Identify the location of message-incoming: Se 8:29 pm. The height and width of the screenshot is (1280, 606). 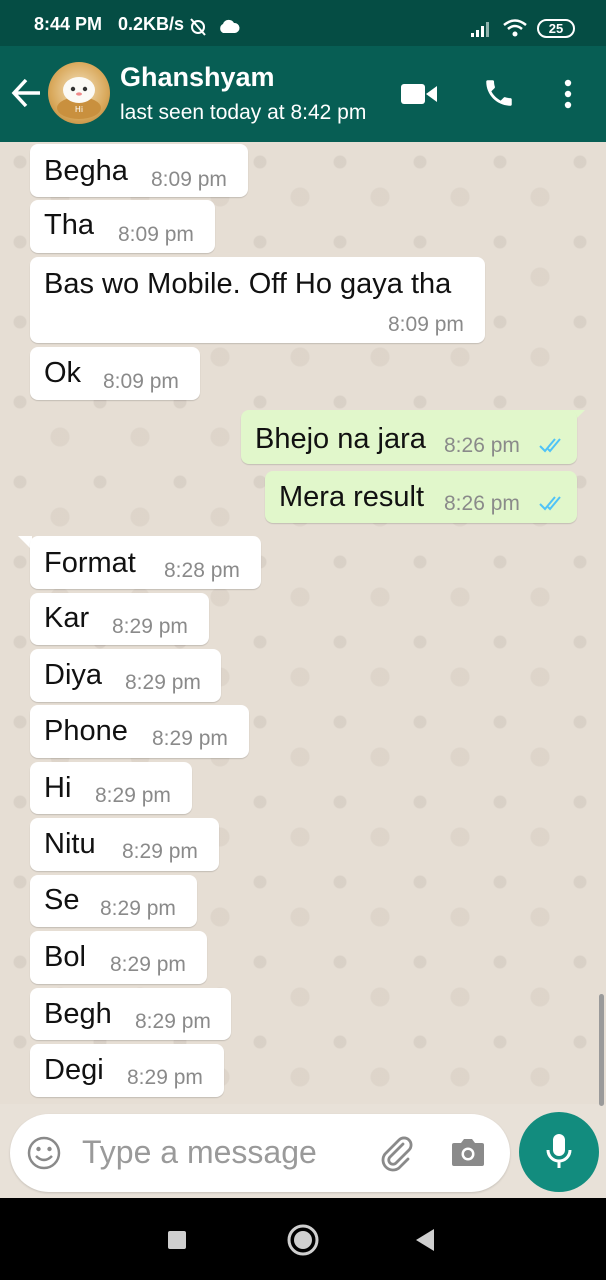
(113, 901).